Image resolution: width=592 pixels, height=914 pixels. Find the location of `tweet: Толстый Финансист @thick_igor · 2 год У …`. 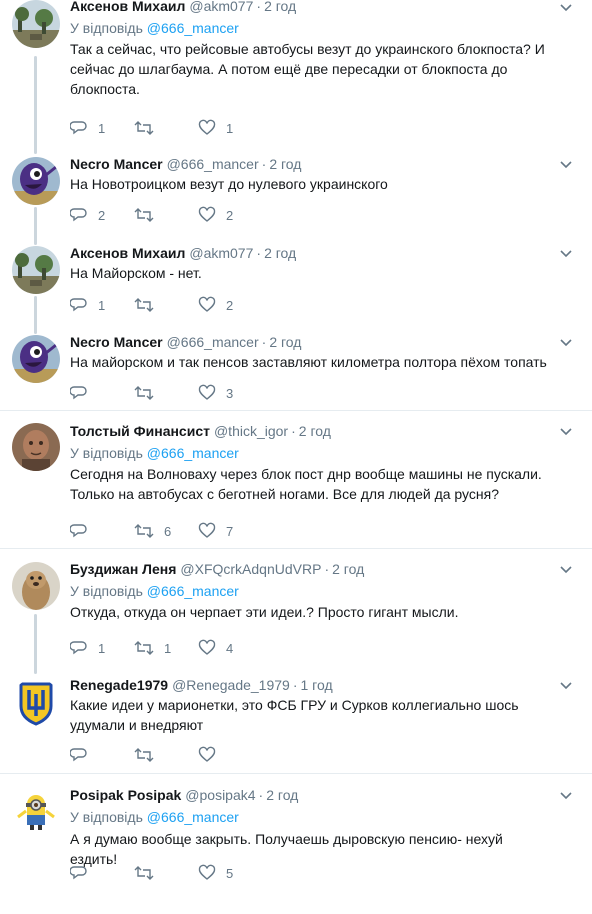

tweet: Толстый Финансист @thick_igor · 2 год У … is located at coordinates (296, 463).